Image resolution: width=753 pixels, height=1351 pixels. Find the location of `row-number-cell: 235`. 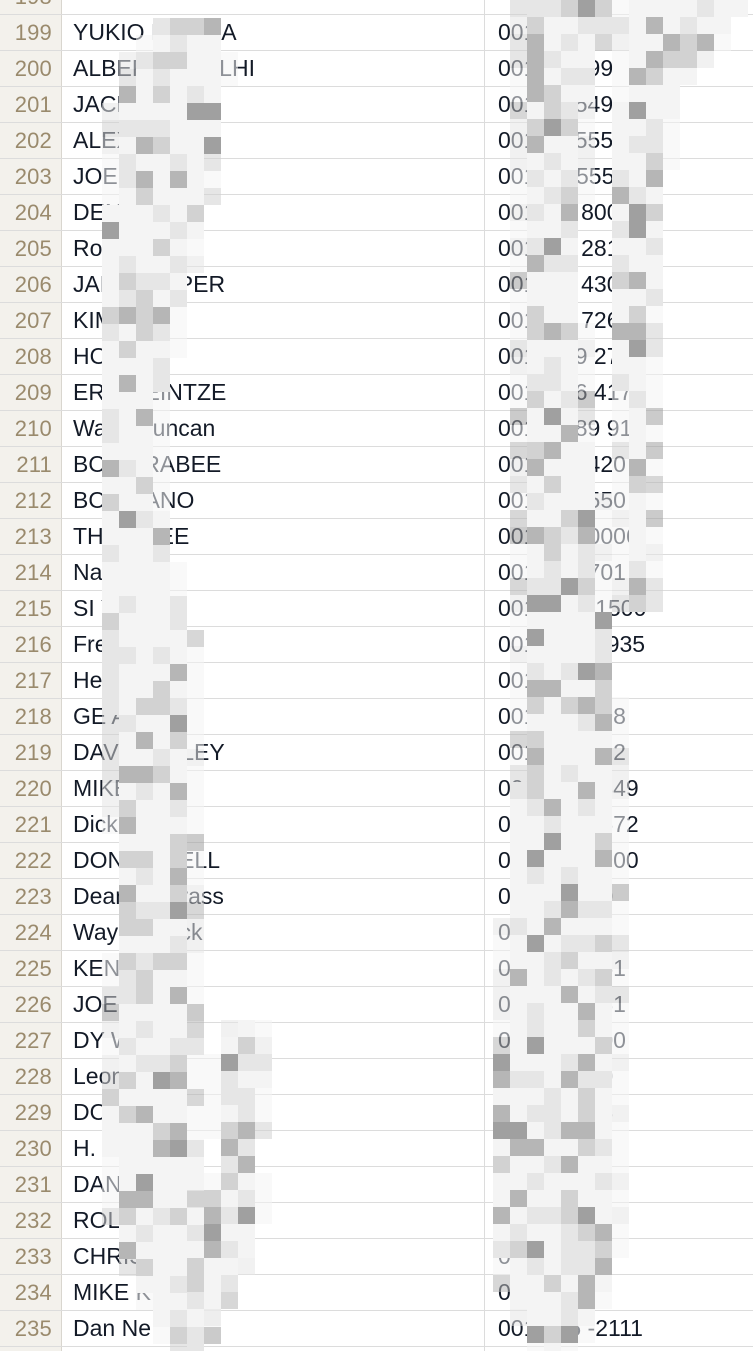

row-number-cell: 235 is located at coordinates (31, 1328).